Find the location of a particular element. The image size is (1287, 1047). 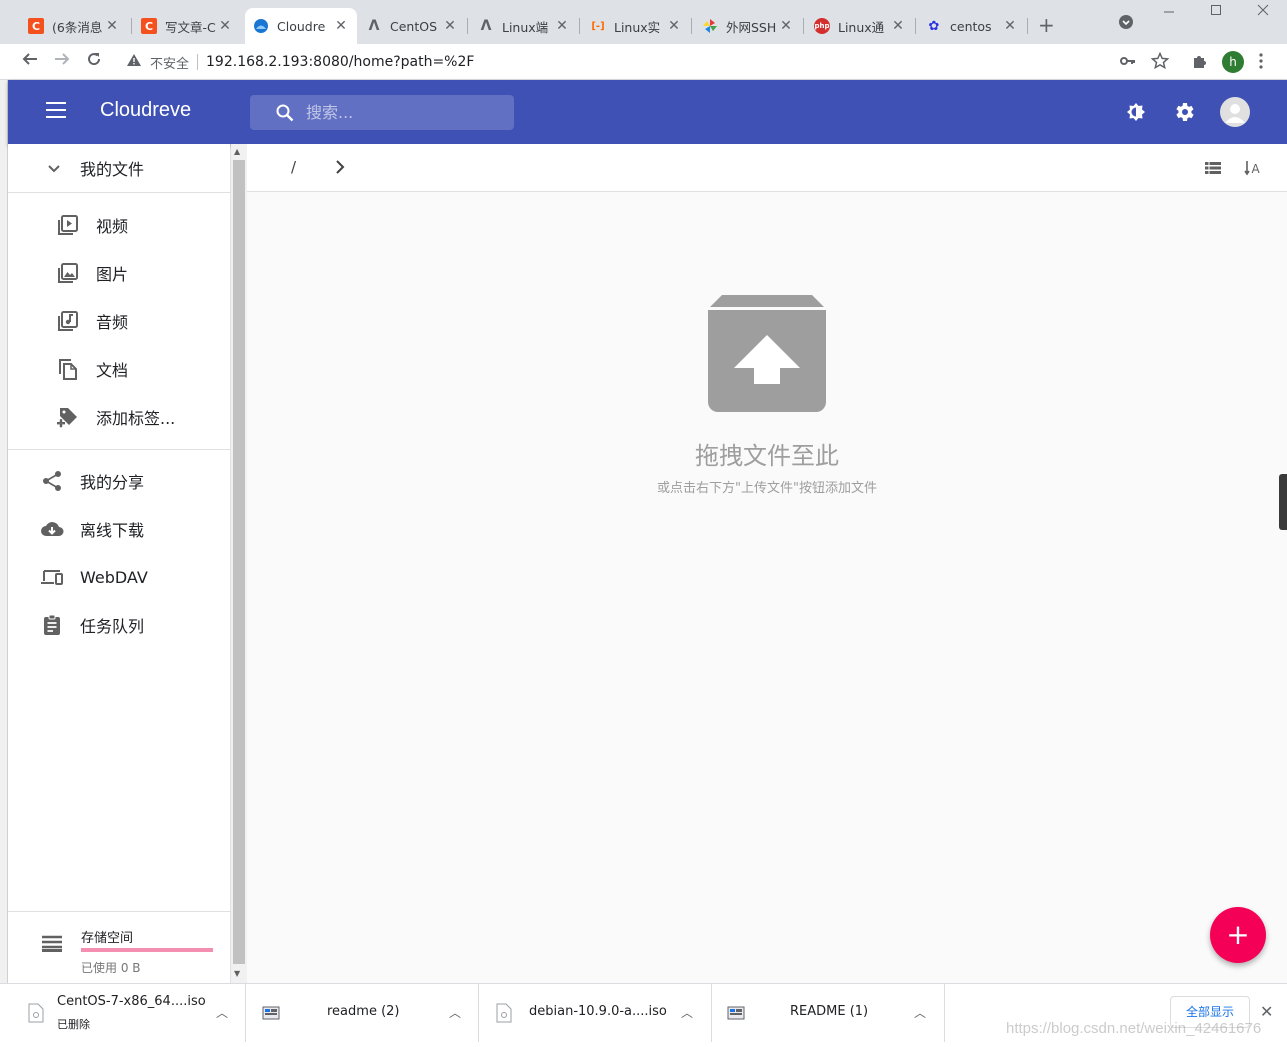

browser-tab: ᐱ Linux端 ✕ is located at coordinates (524, 26).